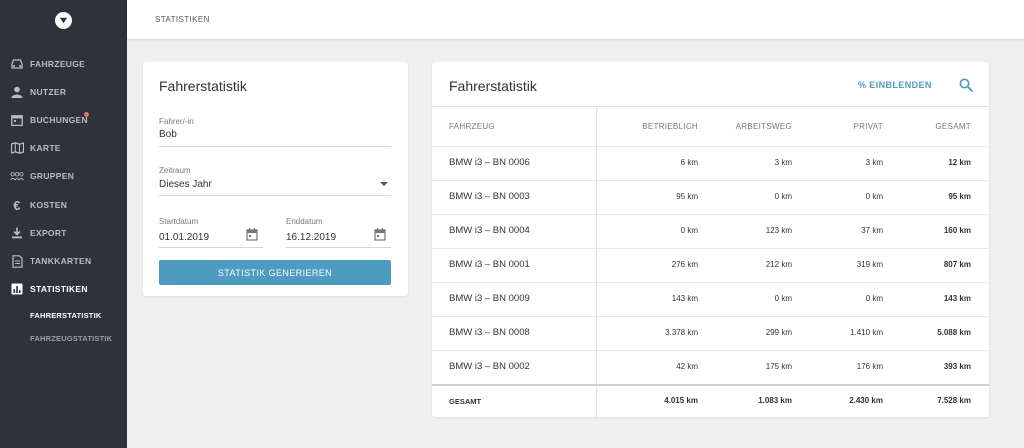  Describe the element at coordinates (493, 86) in the screenshot. I see `table-title: Fahrerstatistik` at that location.